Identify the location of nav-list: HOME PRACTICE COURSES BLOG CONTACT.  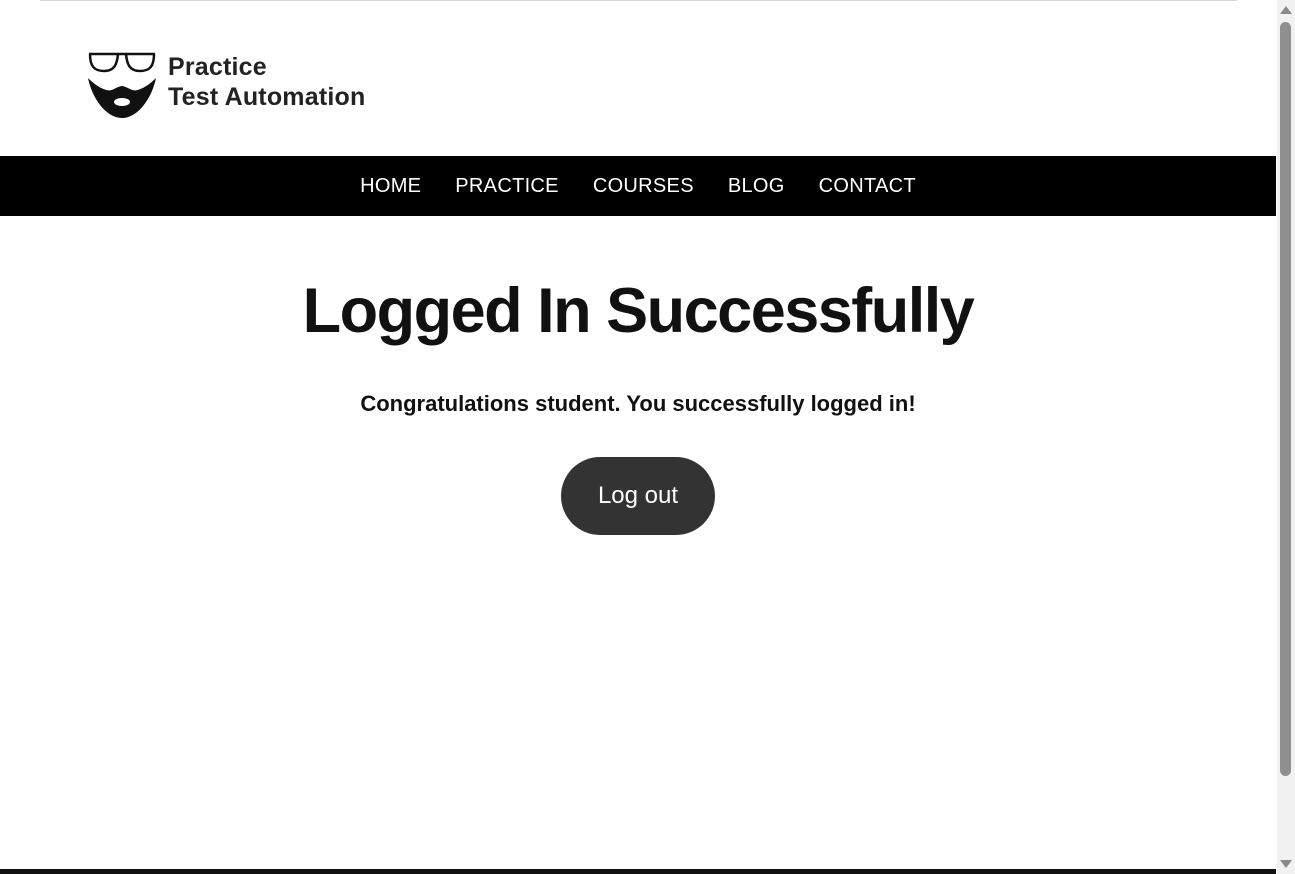
(638, 186).